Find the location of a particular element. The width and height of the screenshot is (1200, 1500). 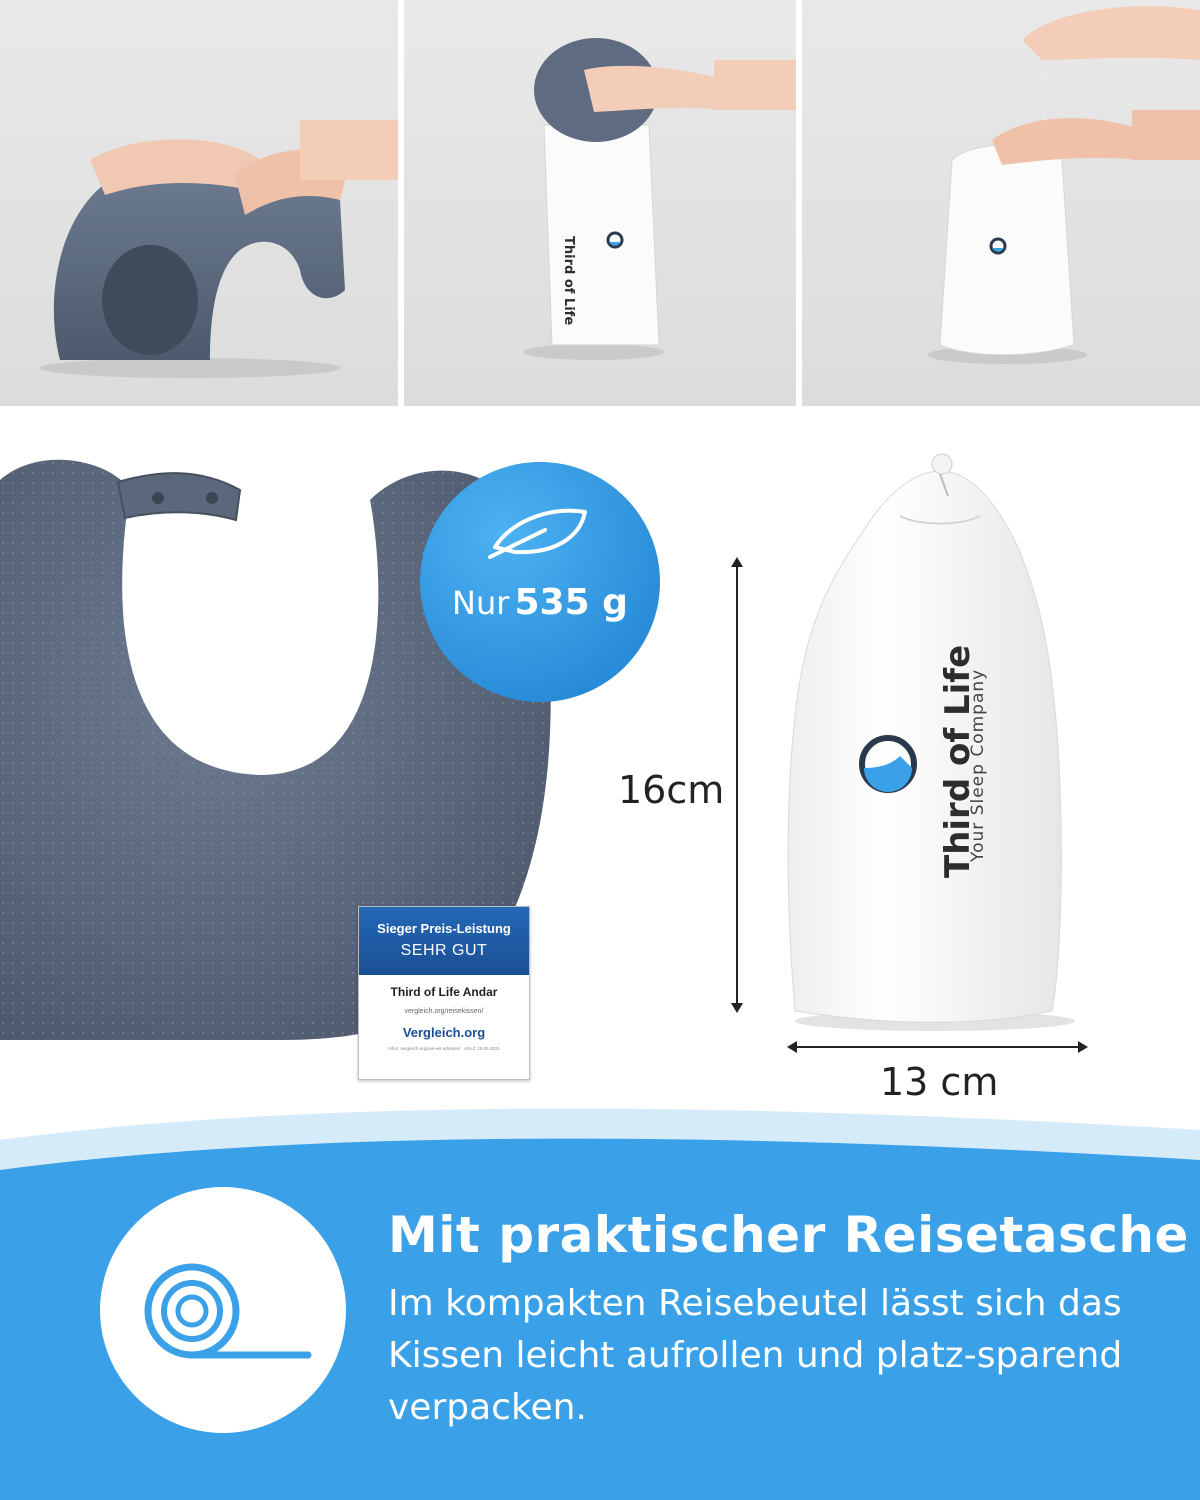

feature-headline: Mit praktischer Reisetasche is located at coordinates (788, 1235).